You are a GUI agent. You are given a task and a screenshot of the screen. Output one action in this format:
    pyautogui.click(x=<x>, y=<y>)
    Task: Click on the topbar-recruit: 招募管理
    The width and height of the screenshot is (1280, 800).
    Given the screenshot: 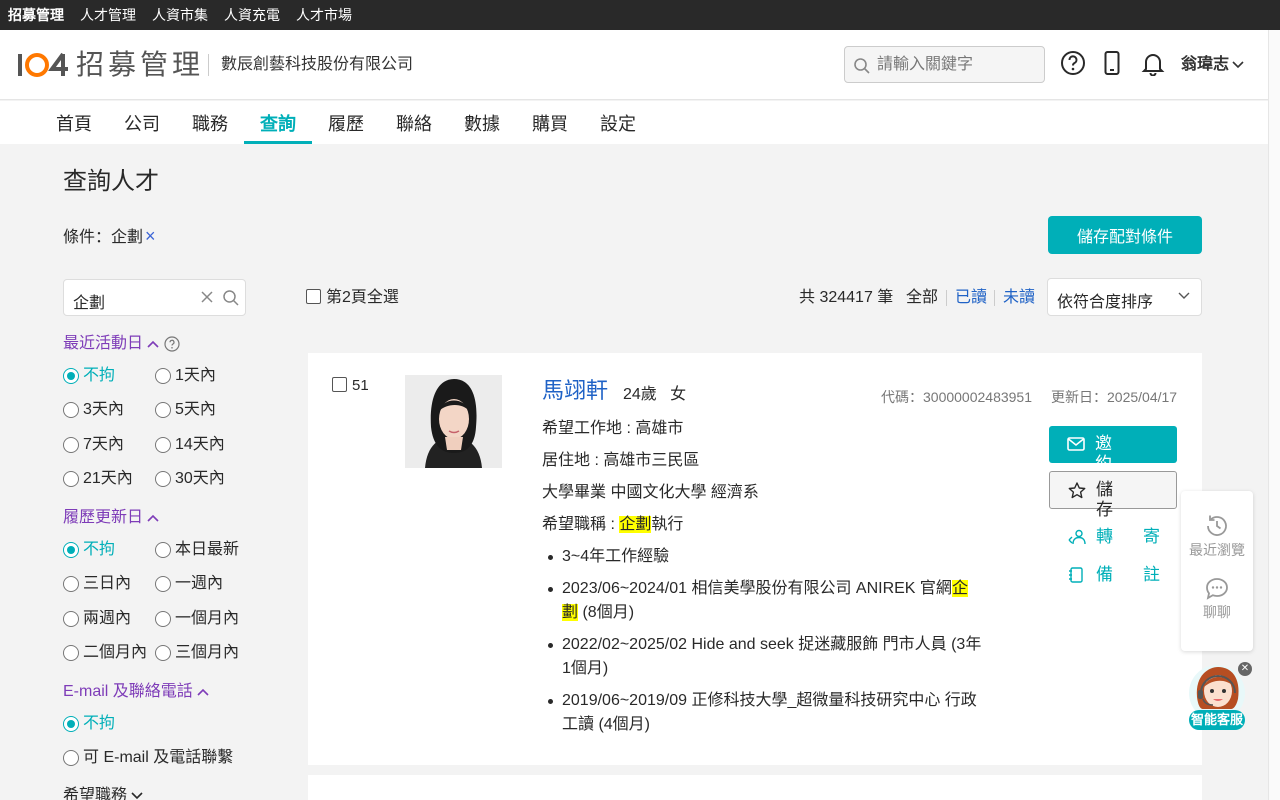 What is the action you would take?
    pyautogui.click(x=36, y=15)
    